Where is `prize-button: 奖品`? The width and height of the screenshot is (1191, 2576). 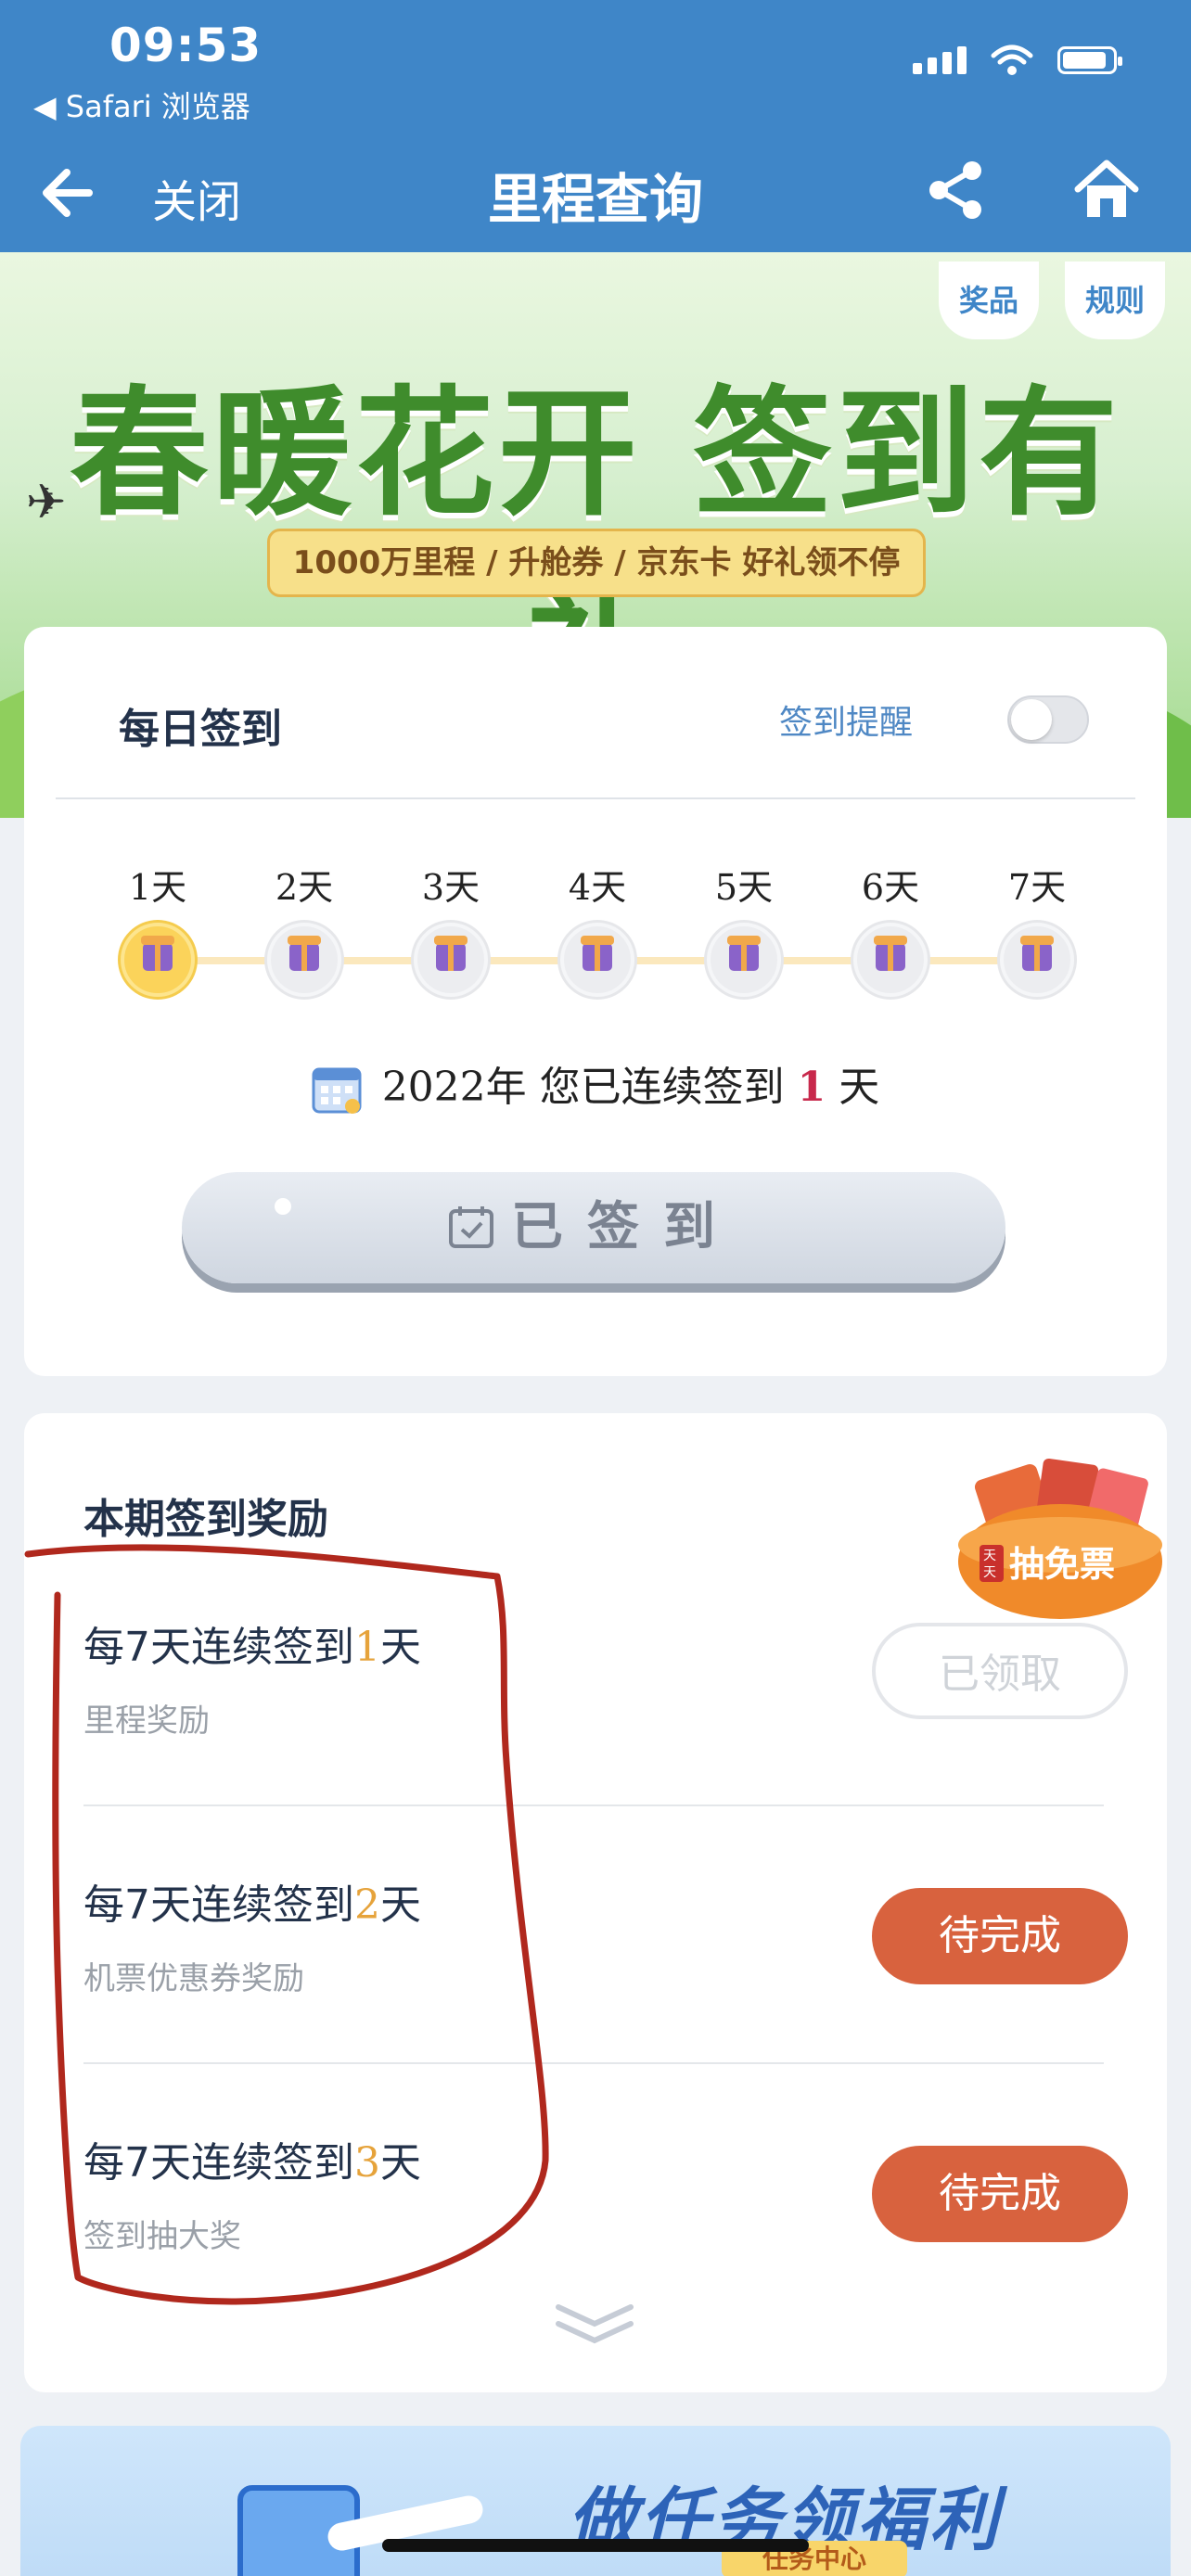 prize-button: 奖品 is located at coordinates (989, 300).